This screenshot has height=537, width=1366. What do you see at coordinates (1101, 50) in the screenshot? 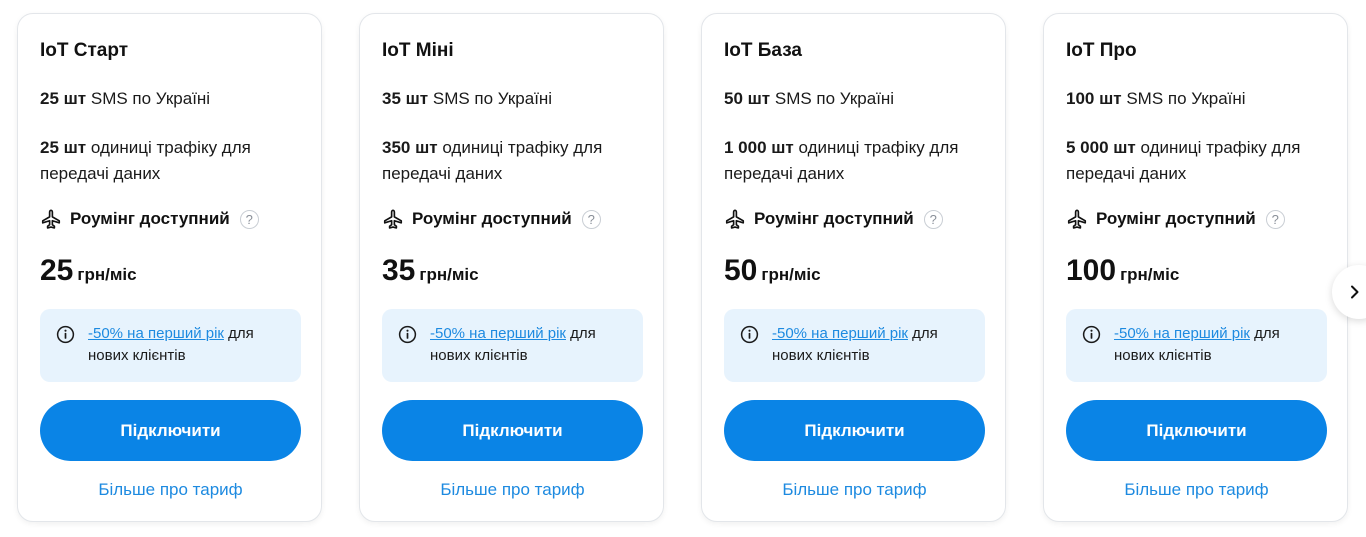
I see `tariff-title: IoT Про` at bounding box center [1101, 50].